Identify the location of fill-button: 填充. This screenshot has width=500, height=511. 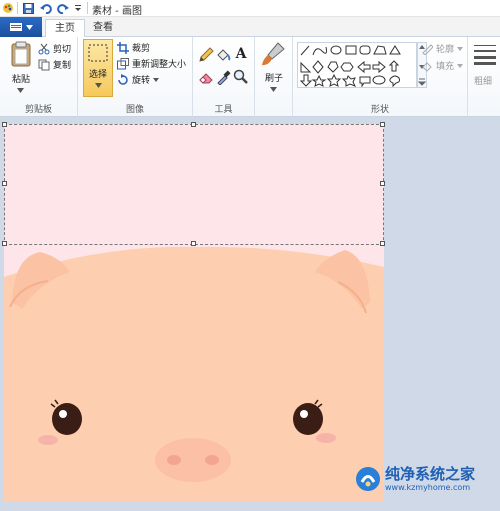
(442, 65).